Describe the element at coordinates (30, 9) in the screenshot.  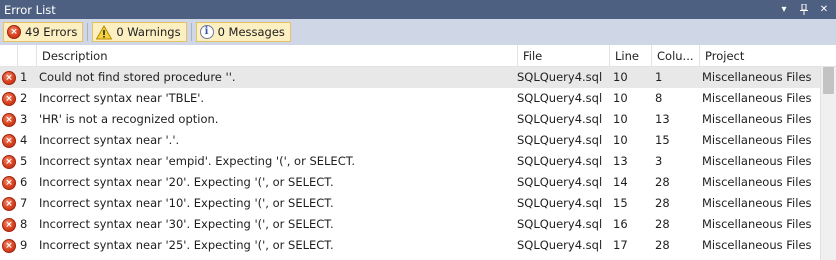
I see `window-title: Error List` at that location.